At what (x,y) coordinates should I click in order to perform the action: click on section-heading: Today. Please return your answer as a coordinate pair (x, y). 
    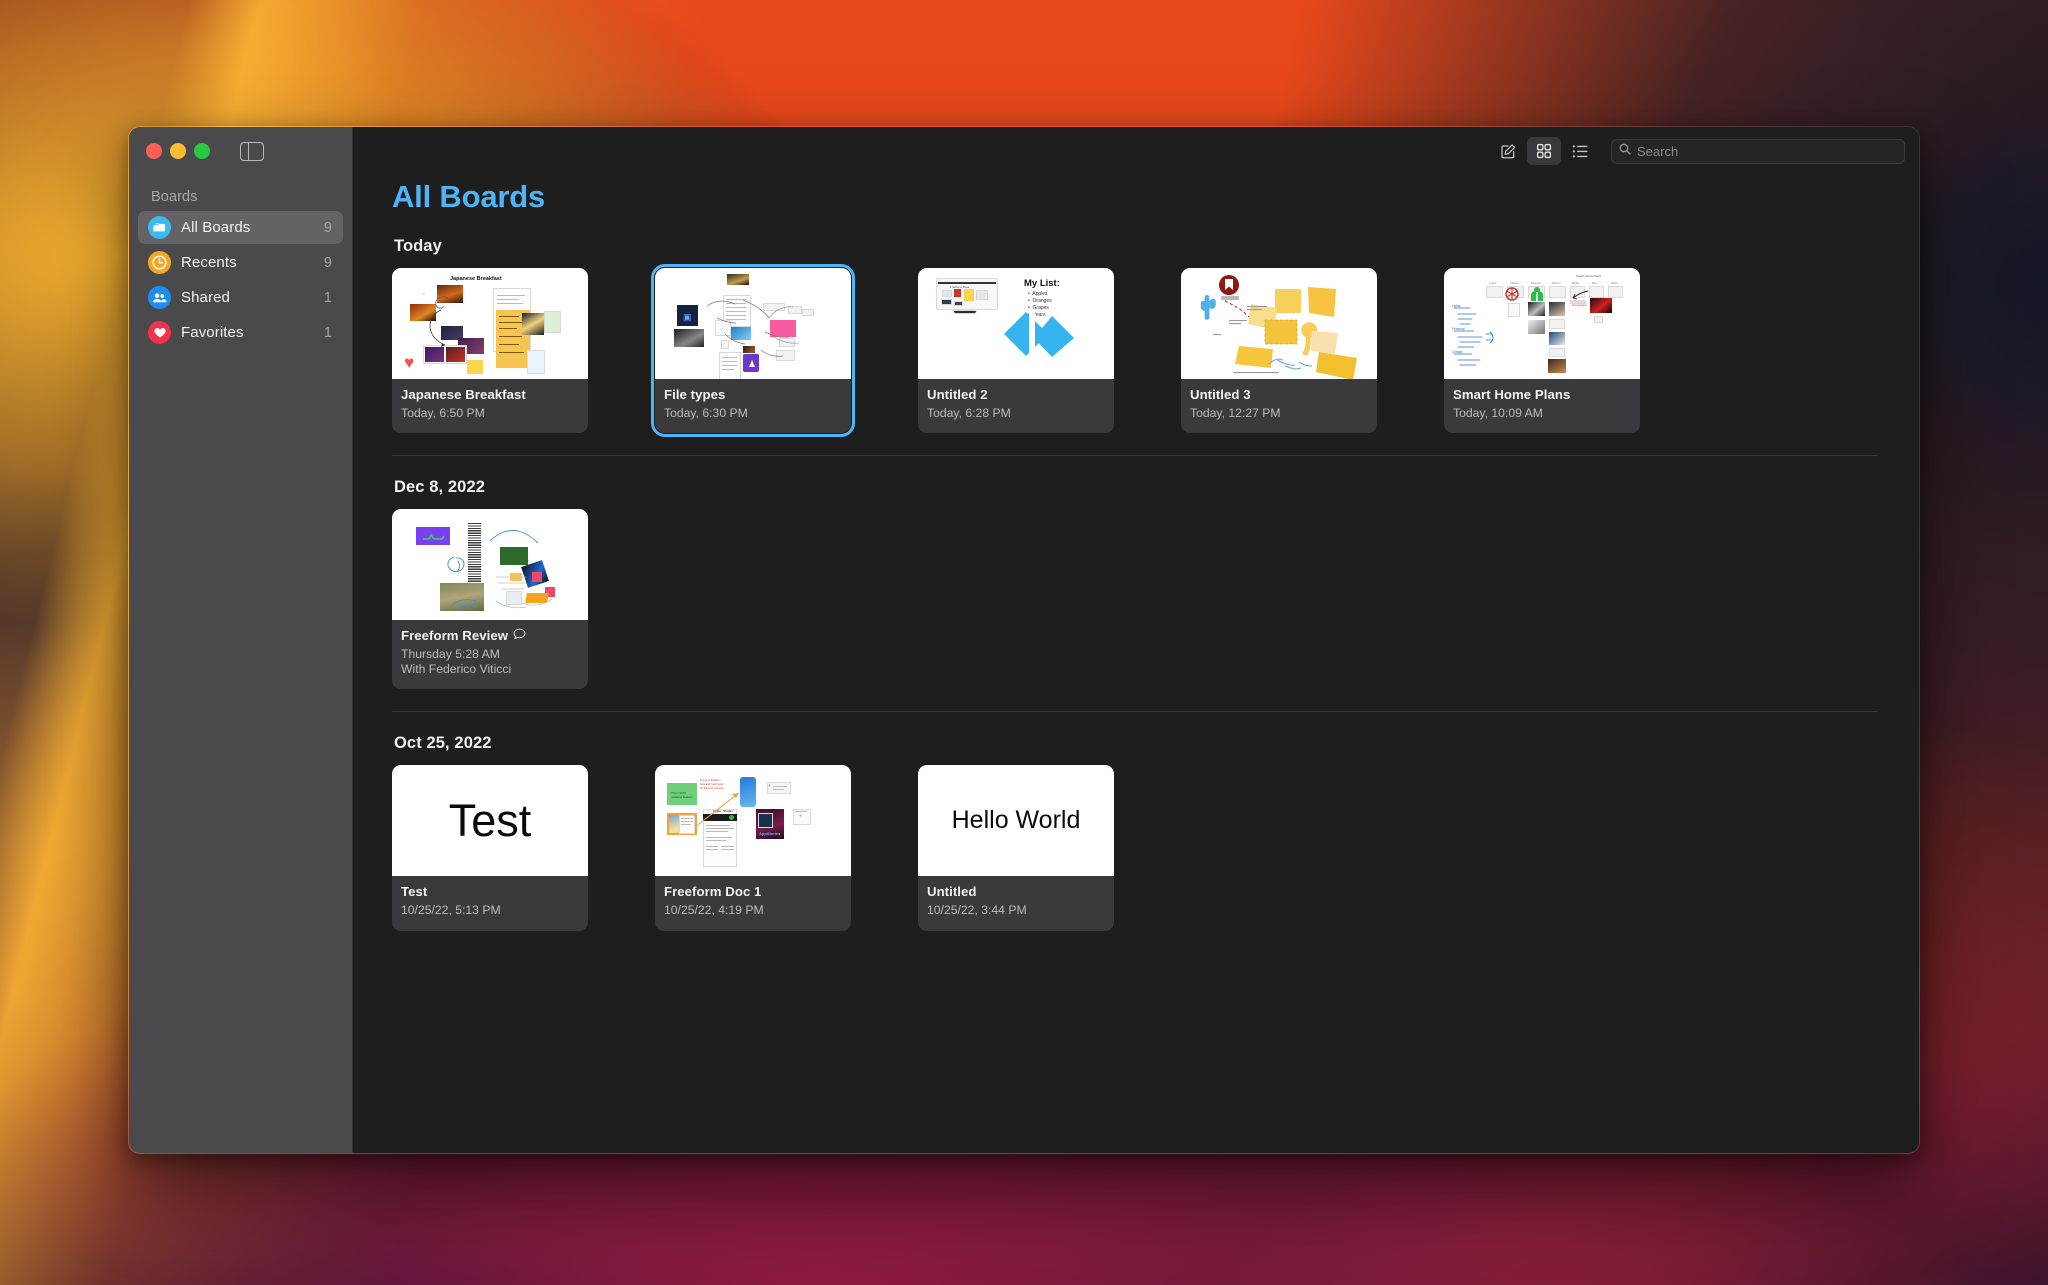
    Looking at the image, I should click on (418, 246).